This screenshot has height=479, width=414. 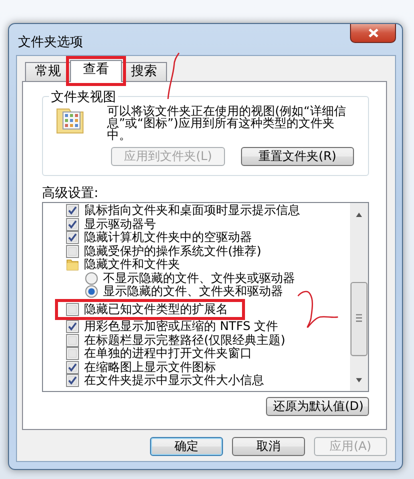 What do you see at coordinates (297, 156) in the screenshot?
I see `reset-folders-button: 重置文件夹(R)` at bounding box center [297, 156].